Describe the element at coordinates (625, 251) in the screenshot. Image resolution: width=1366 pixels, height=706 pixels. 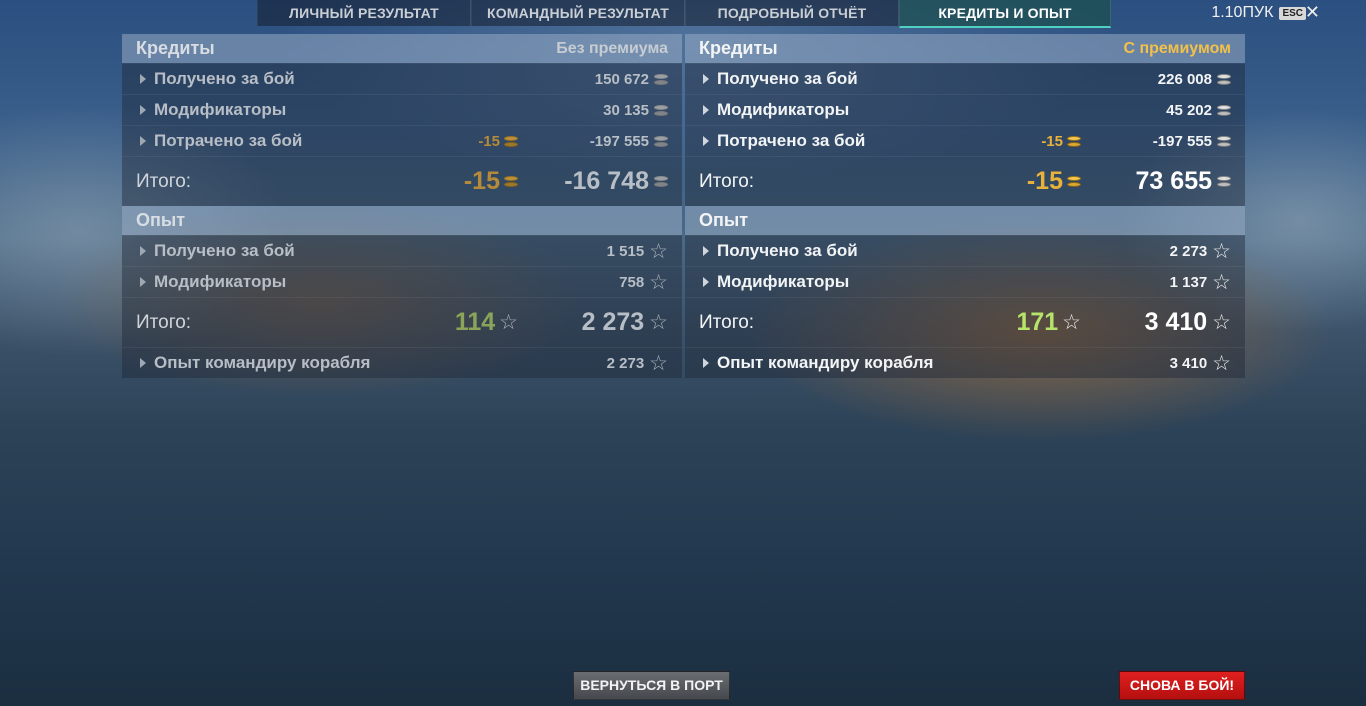
I see `row-value: 1 515` at that location.